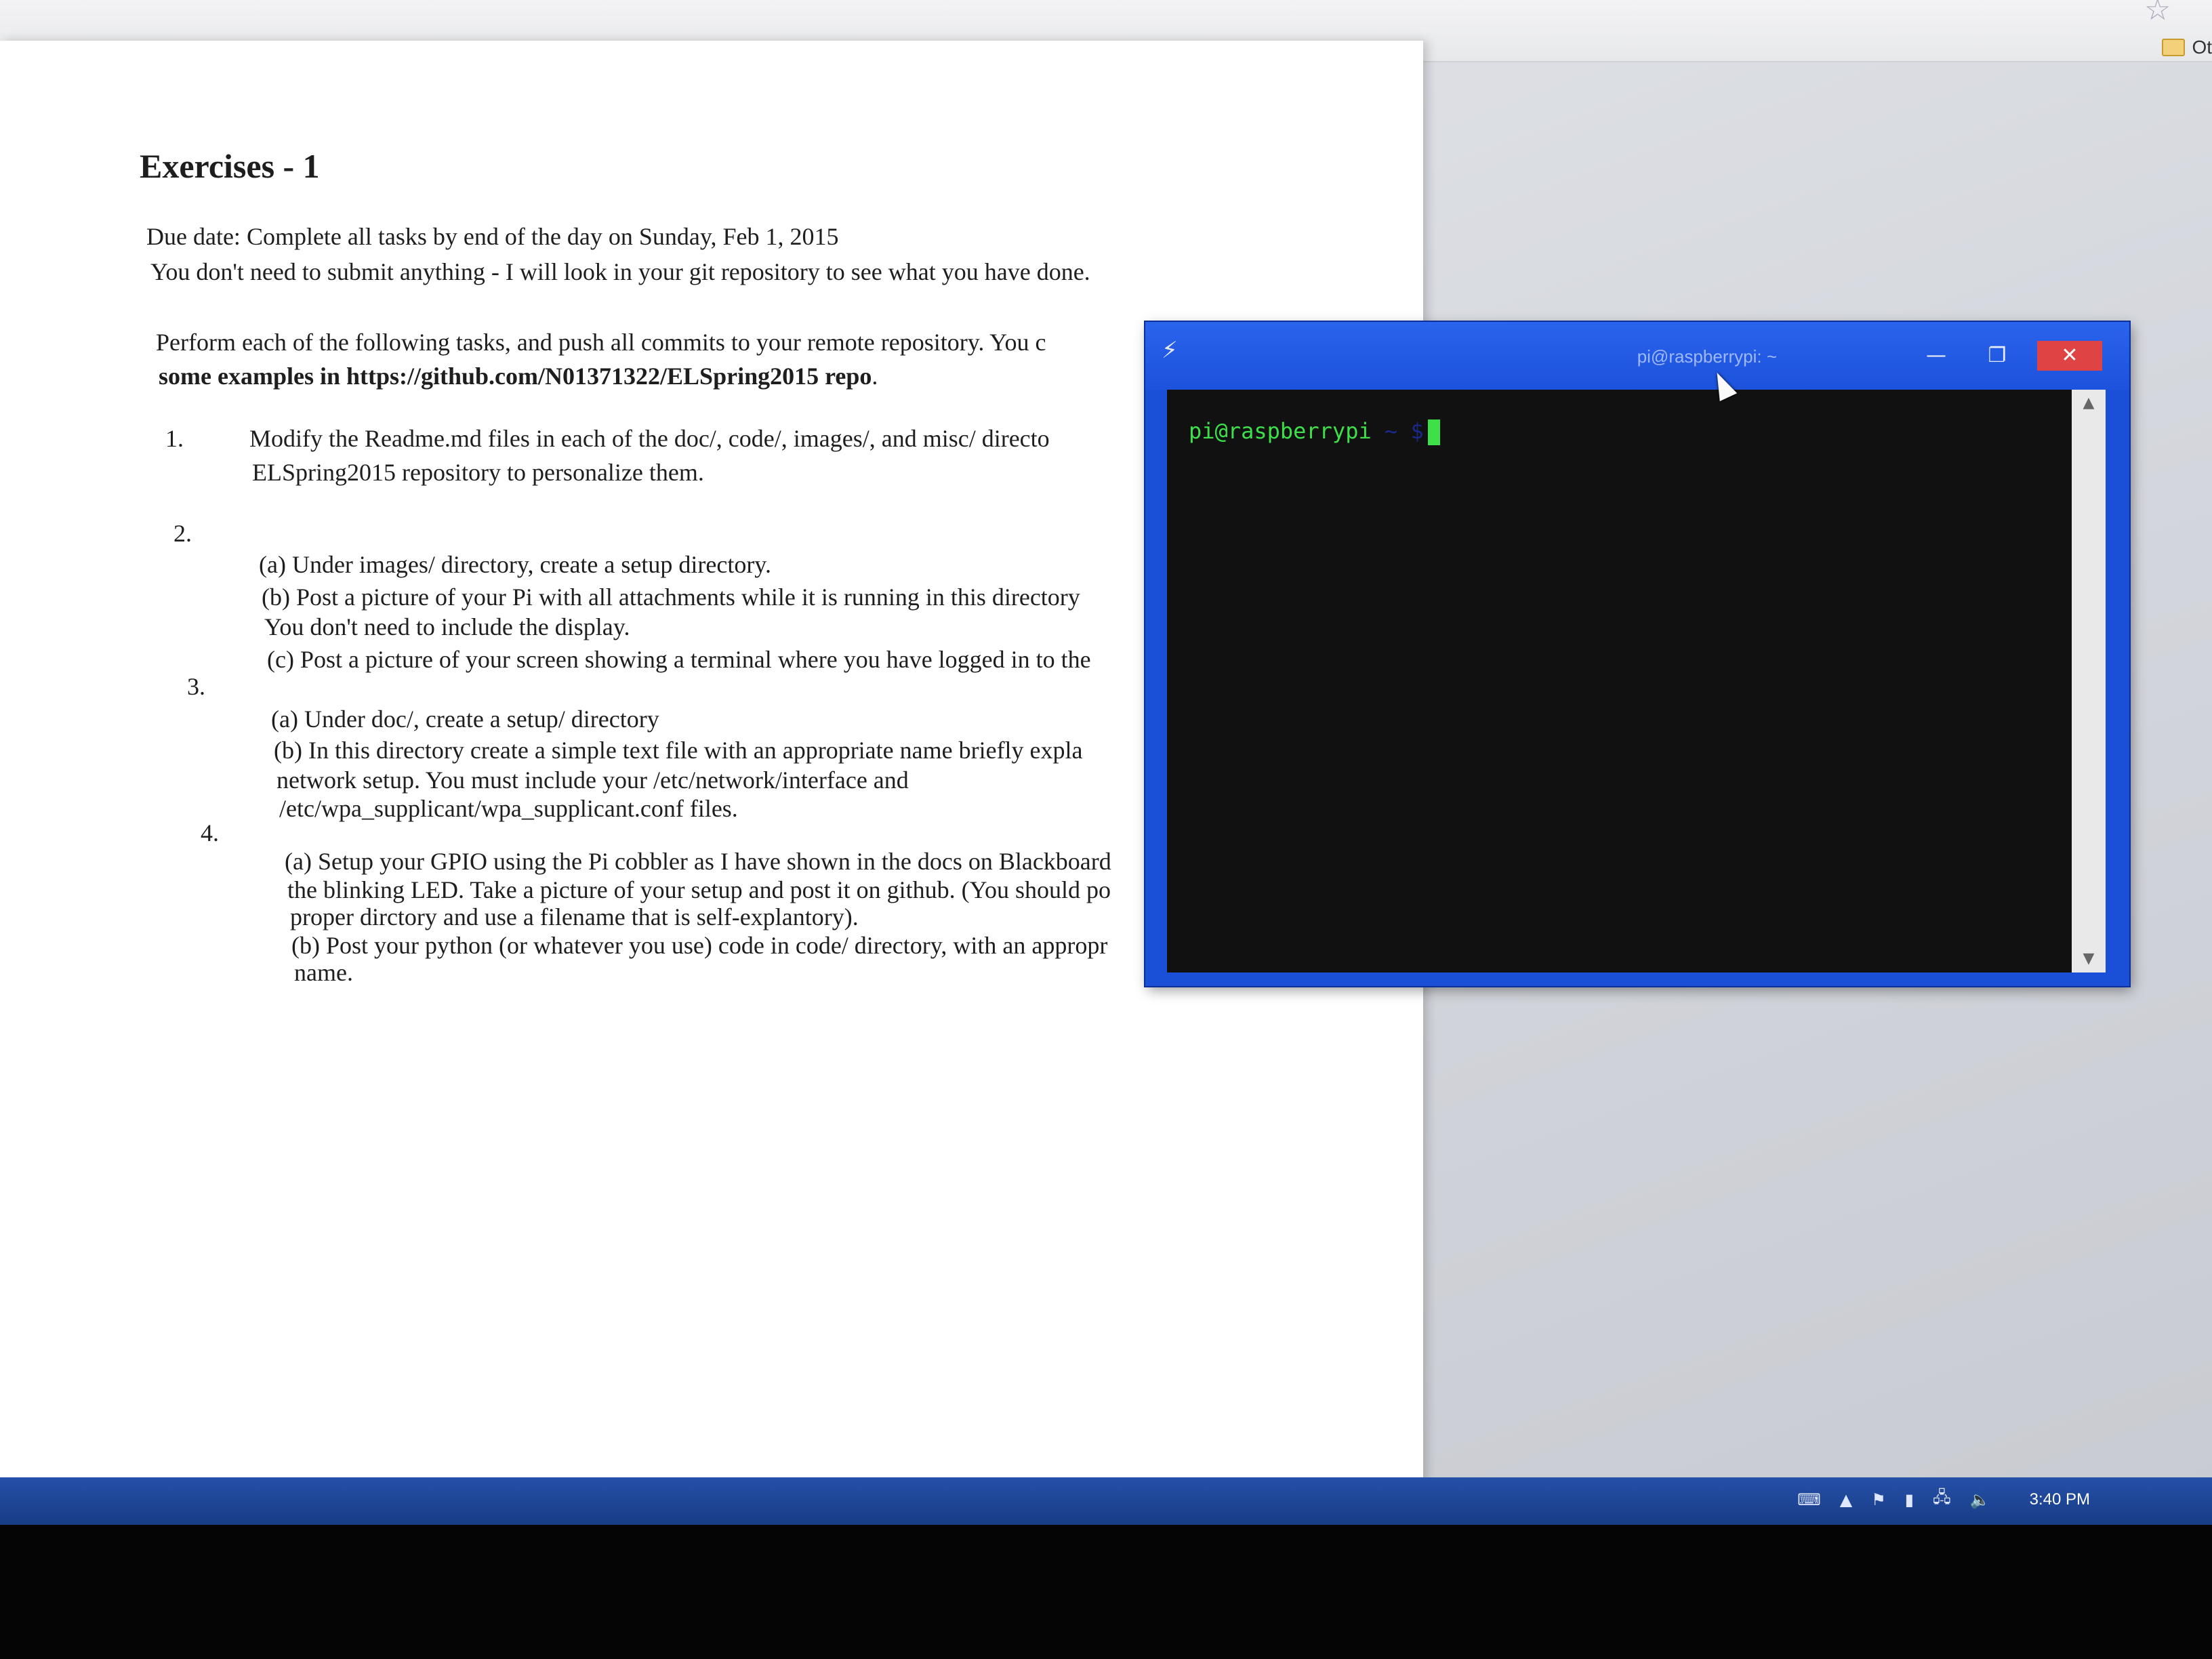  I want to click on item-4-line-5: name., so click(323, 972).